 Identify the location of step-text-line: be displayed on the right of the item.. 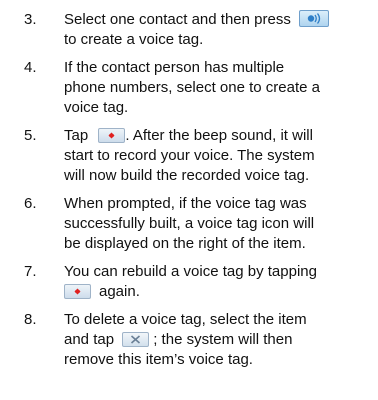
(185, 243).